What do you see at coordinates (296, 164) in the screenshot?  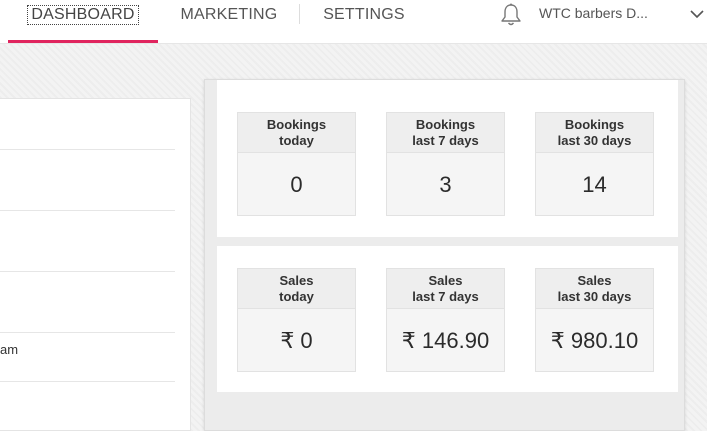 I see `bookings-today-card: Bookings today 0` at bounding box center [296, 164].